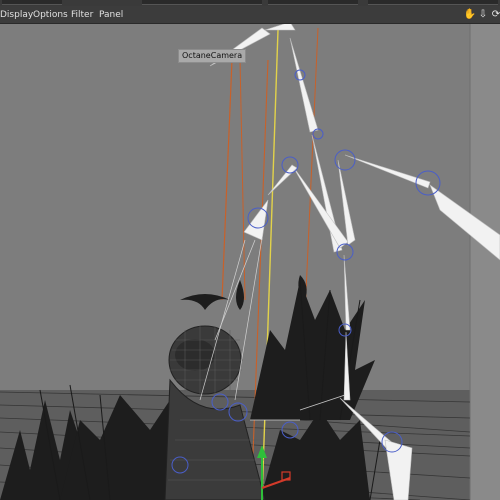  What do you see at coordinates (250, 15) in the screenshot?
I see `viewport-menubar: Display Options Filter Panel ✋ ⇩ ⟳` at bounding box center [250, 15].